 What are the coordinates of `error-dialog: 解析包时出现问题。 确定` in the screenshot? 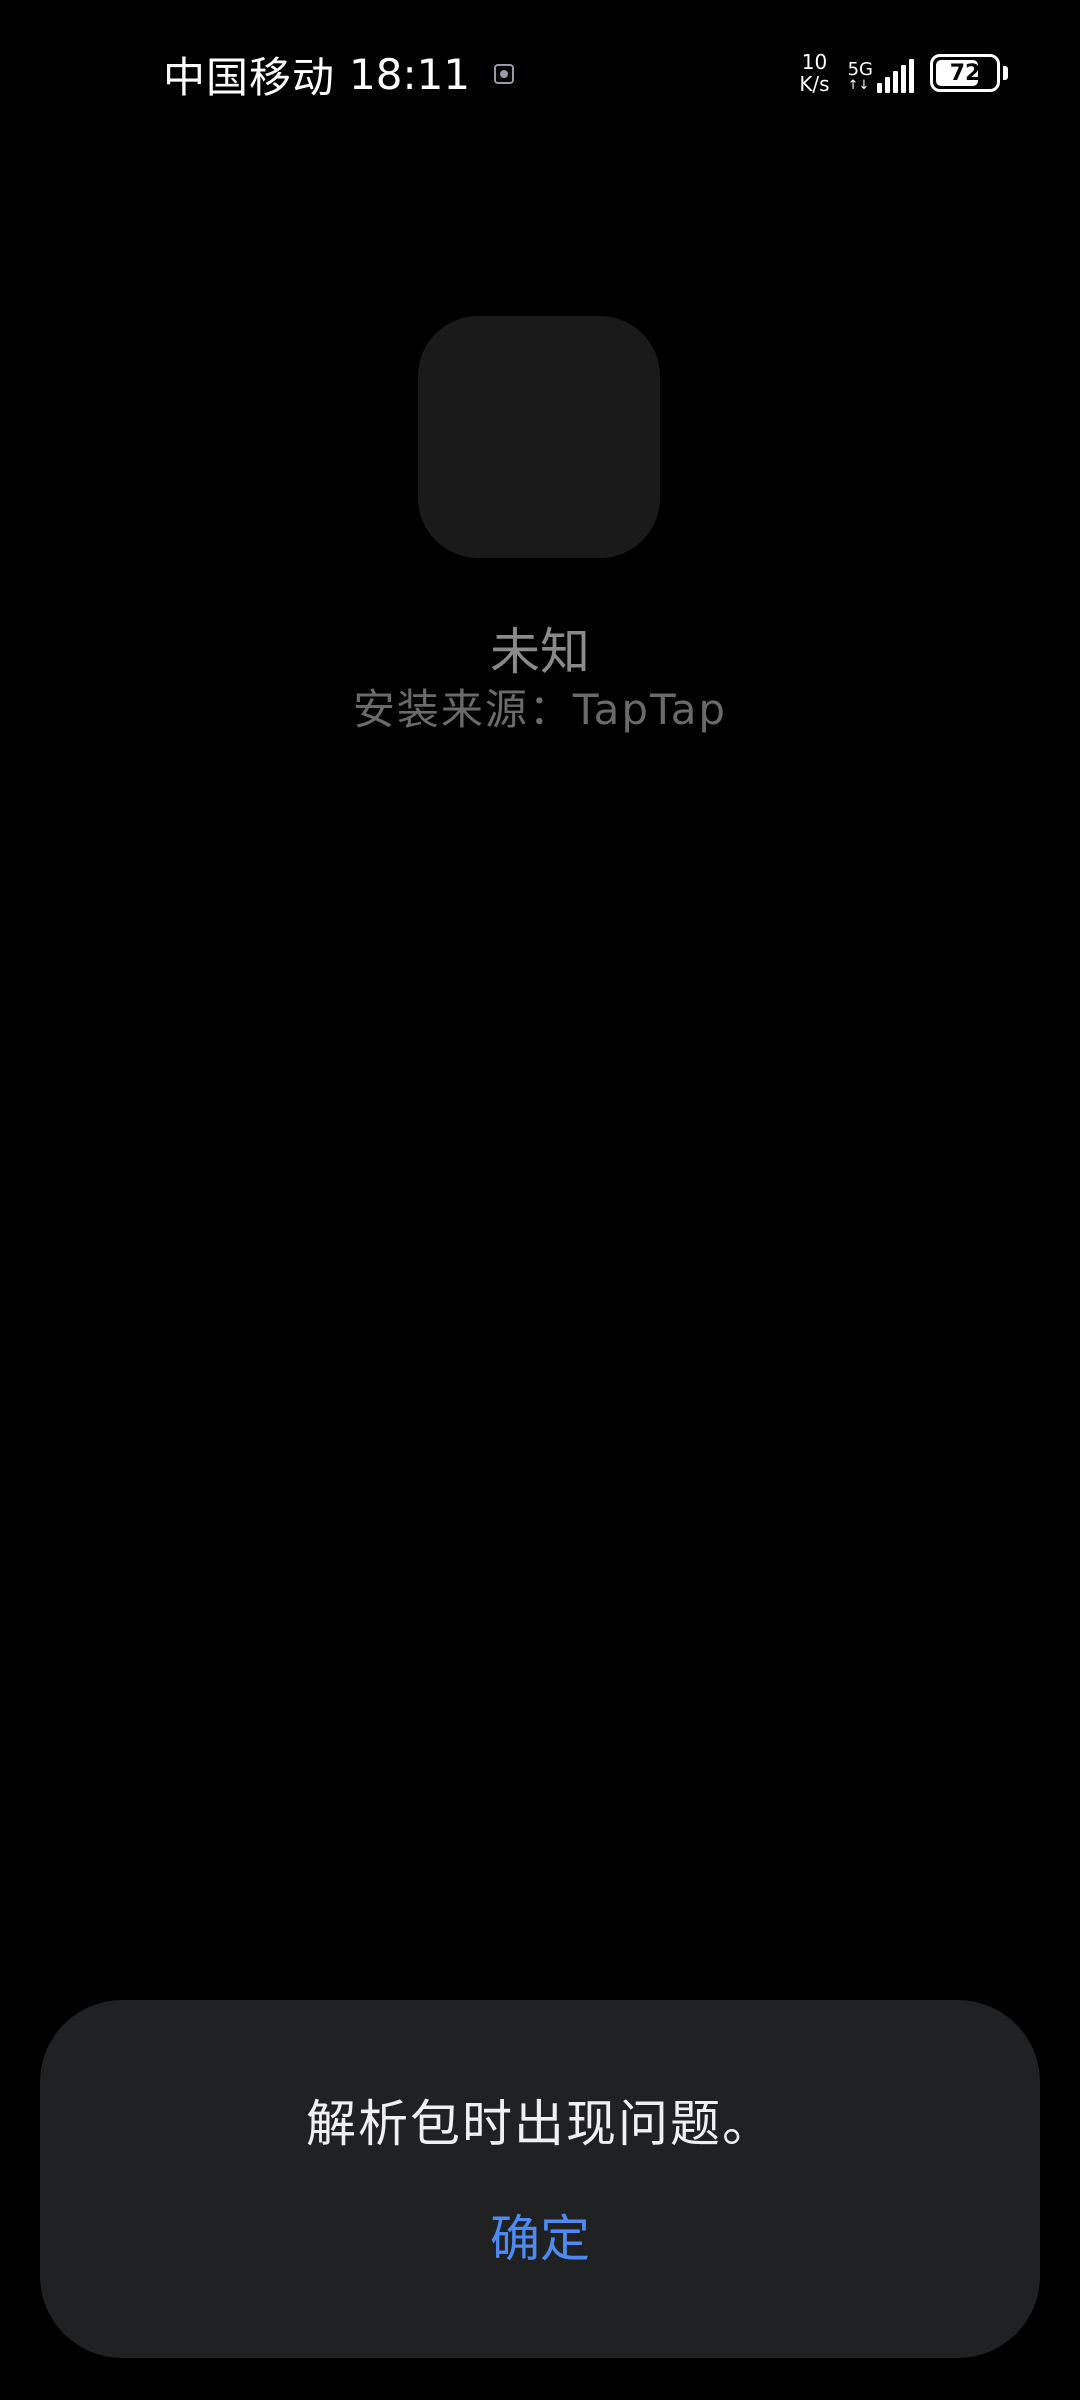 It's located at (540, 2179).